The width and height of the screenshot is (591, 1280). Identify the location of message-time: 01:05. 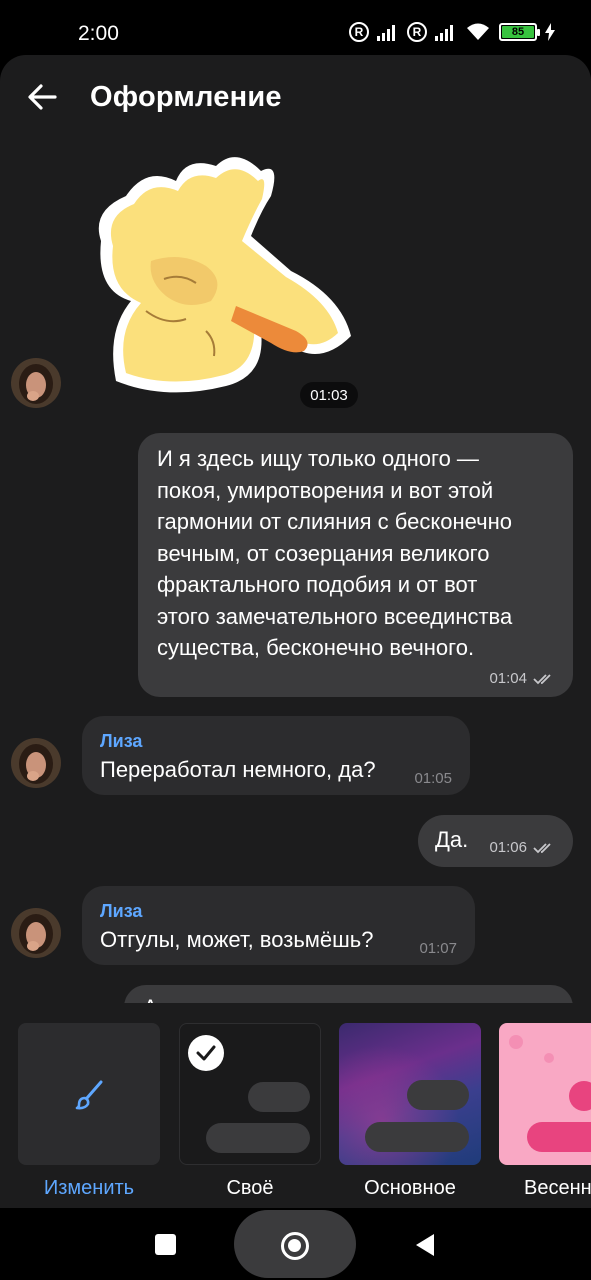
(433, 778).